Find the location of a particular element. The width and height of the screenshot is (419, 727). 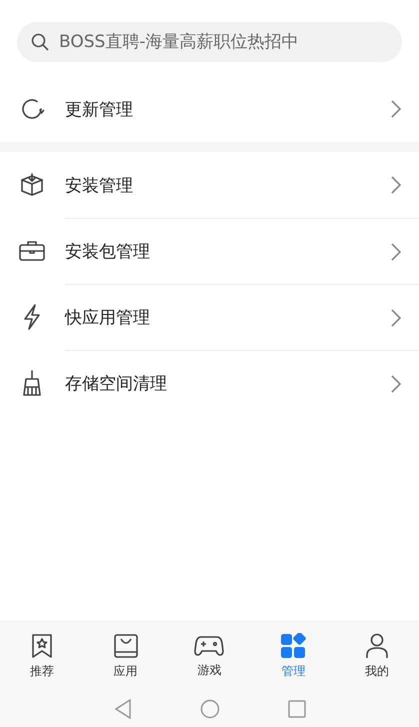

menu-row: 安装管理 is located at coordinates (209, 185).